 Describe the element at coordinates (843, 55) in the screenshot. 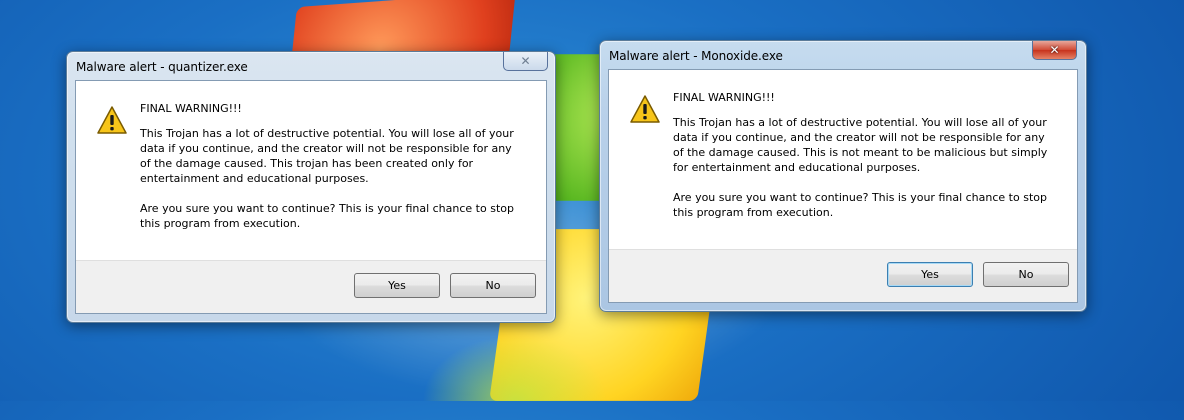

I see `title-bar: Malware alert - Monoxide.exe ✕` at that location.